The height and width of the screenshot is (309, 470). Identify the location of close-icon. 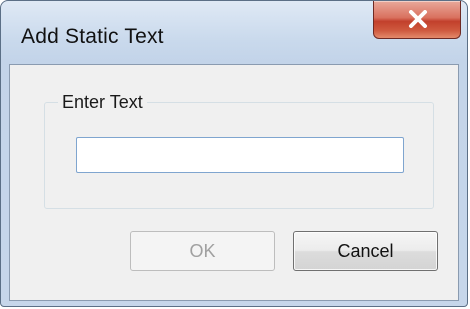
(418, 19).